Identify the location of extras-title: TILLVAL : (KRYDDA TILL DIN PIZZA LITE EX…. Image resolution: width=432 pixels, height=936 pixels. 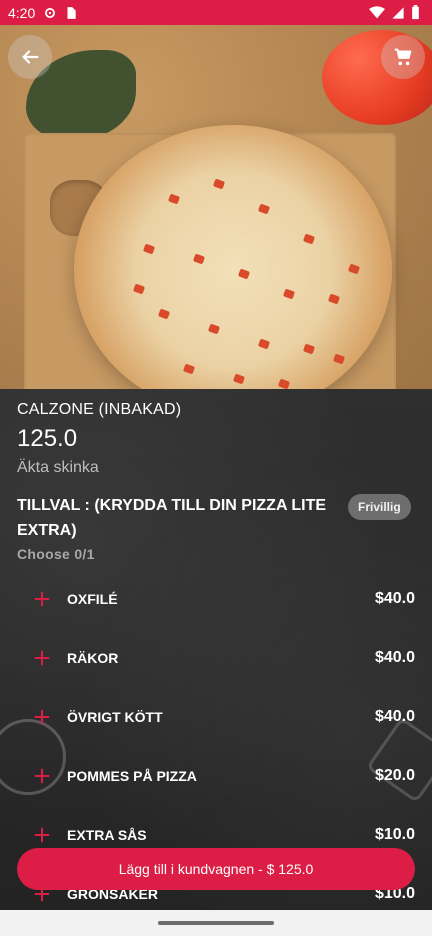
(172, 518).